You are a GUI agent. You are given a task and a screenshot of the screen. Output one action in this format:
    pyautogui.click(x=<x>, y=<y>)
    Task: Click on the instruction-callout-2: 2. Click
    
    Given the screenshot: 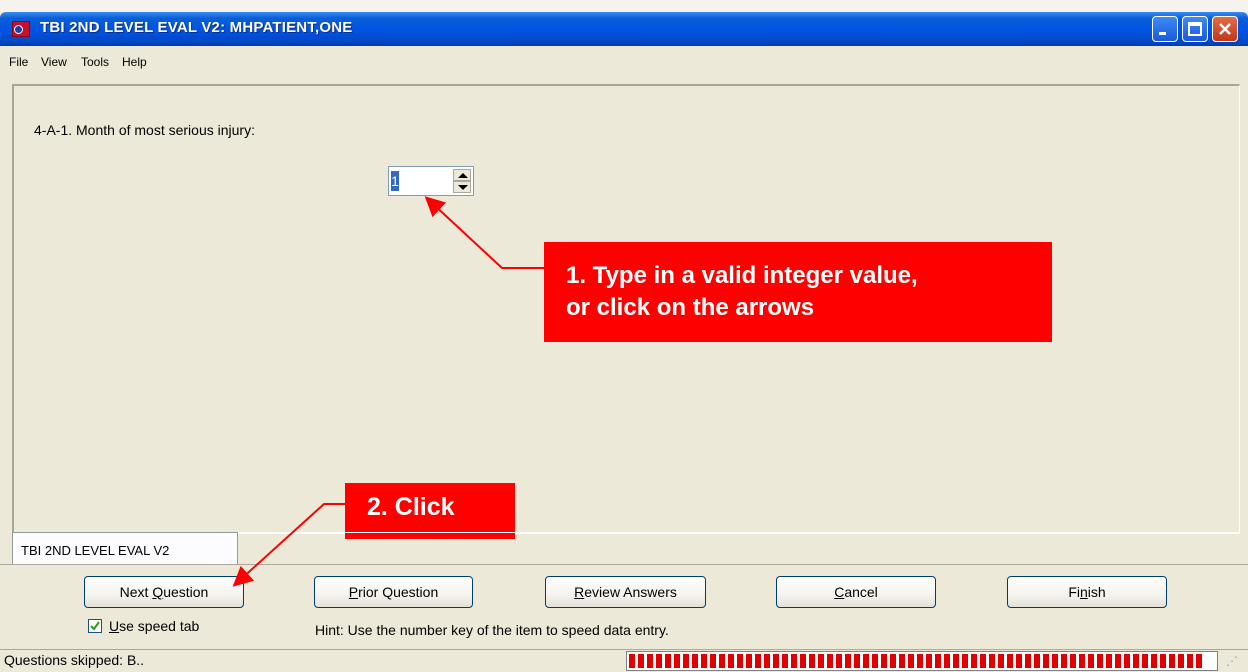 What is the action you would take?
    pyautogui.click(x=430, y=511)
    